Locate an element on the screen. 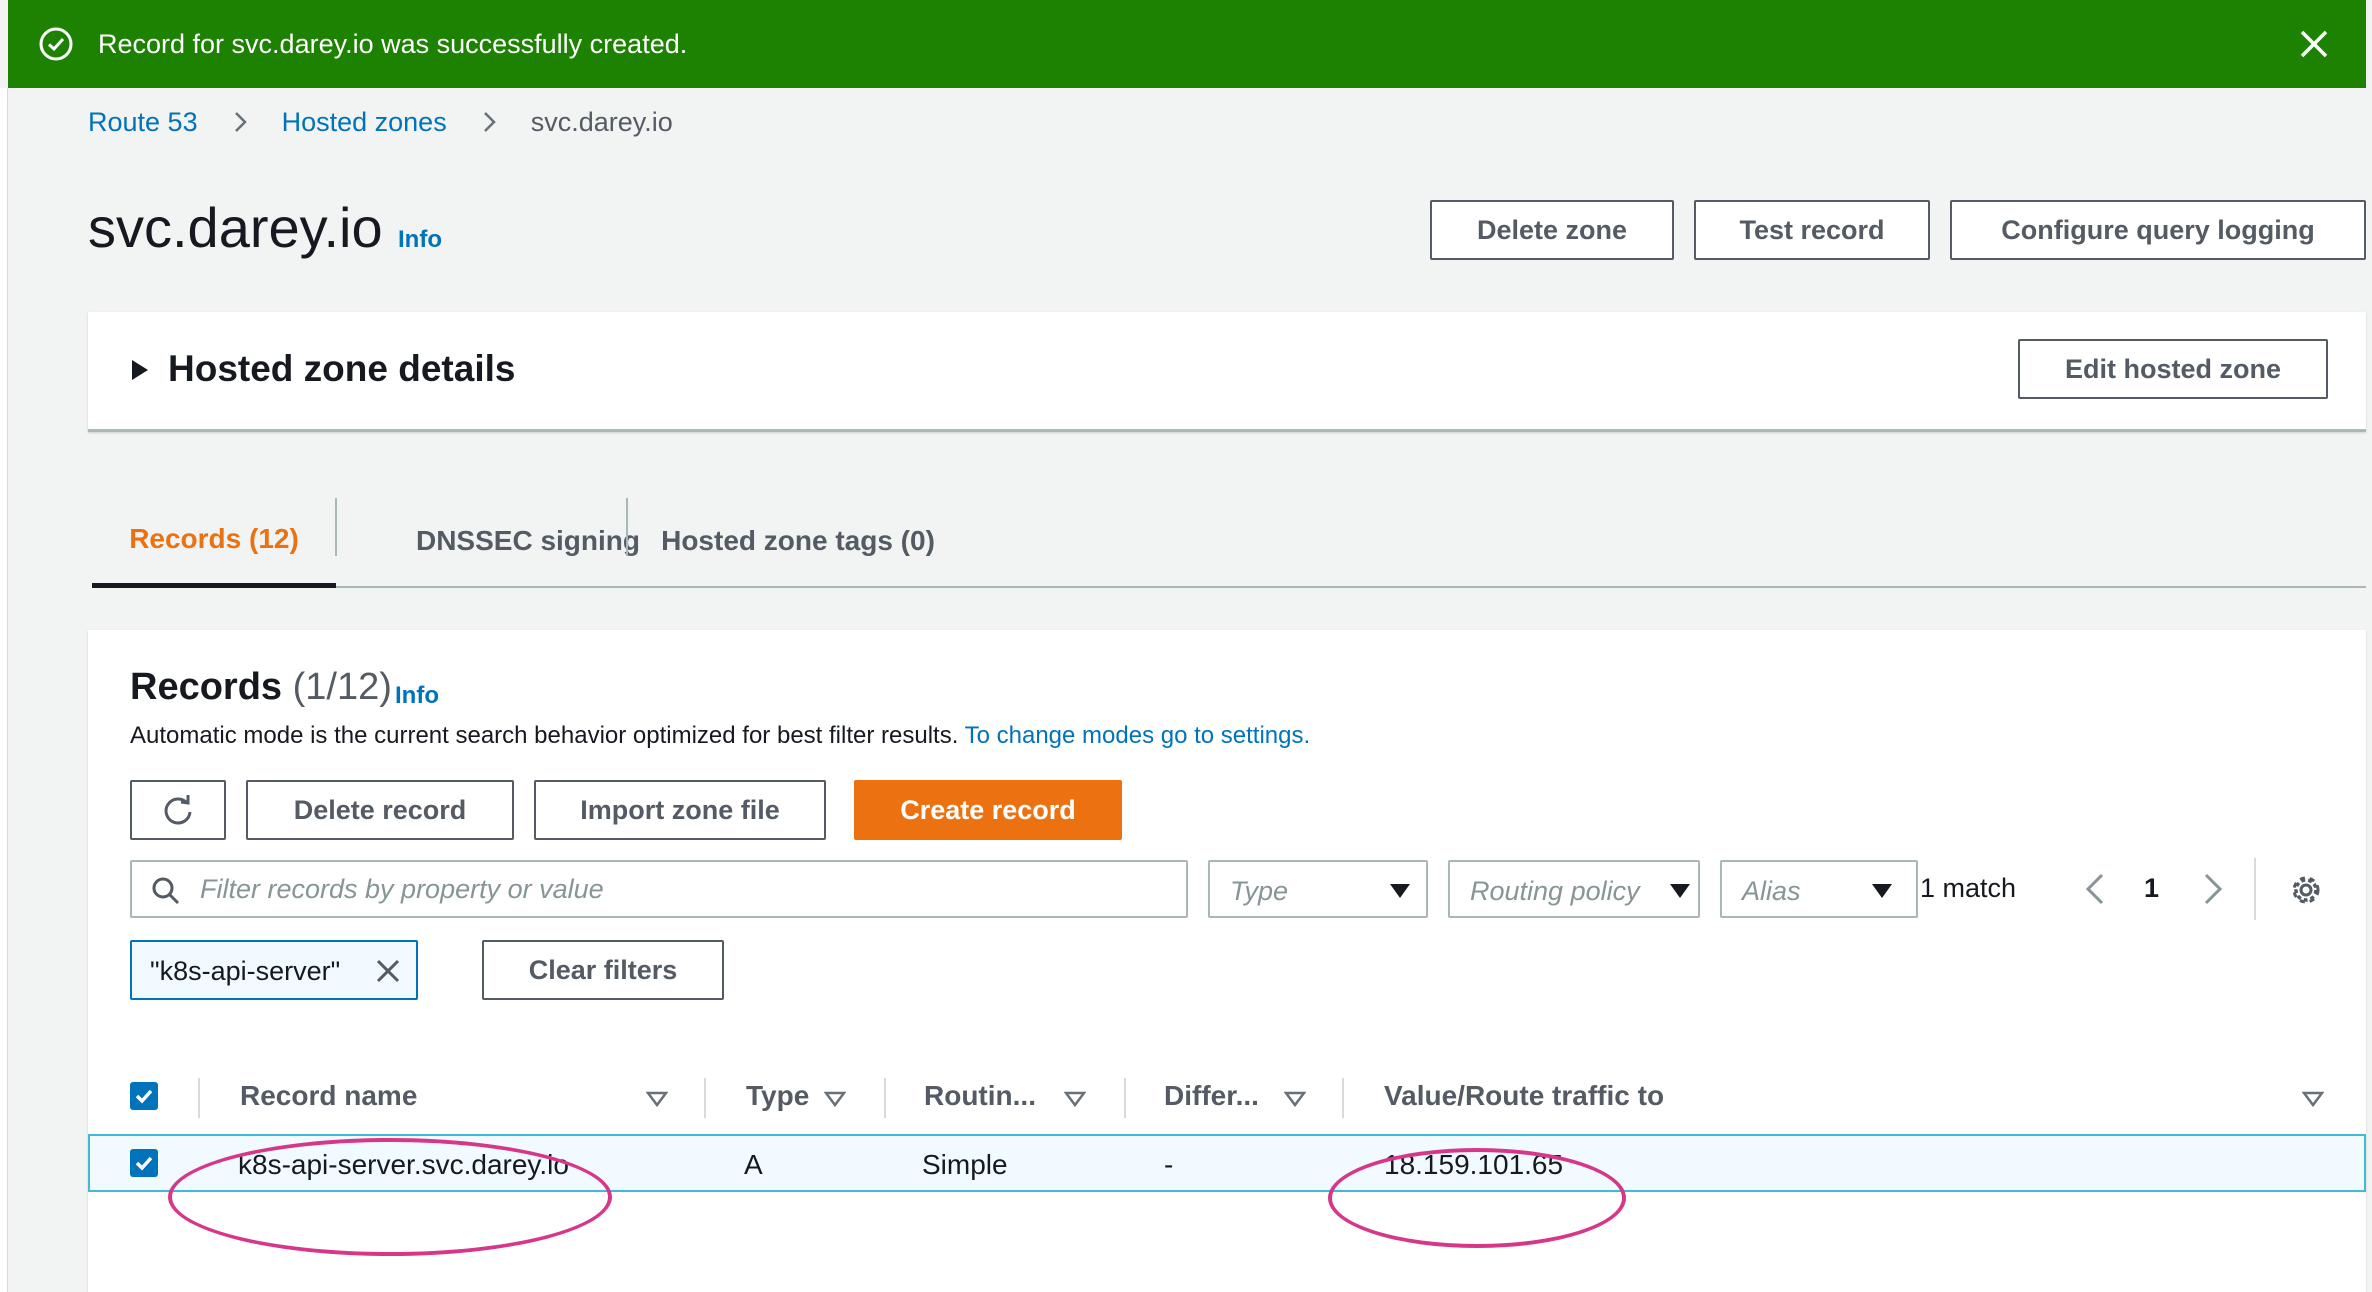  match-count: 1 match is located at coordinates (1968, 888).